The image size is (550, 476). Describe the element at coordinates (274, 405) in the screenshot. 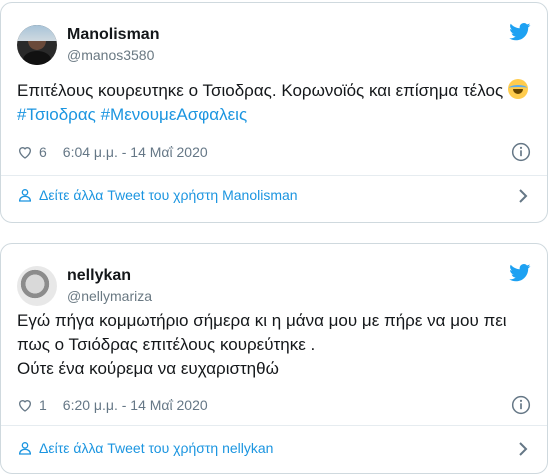

I see `tweet-meta: 1 6:20 μ.μ. - 14 Μαΐ 2020` at that location.